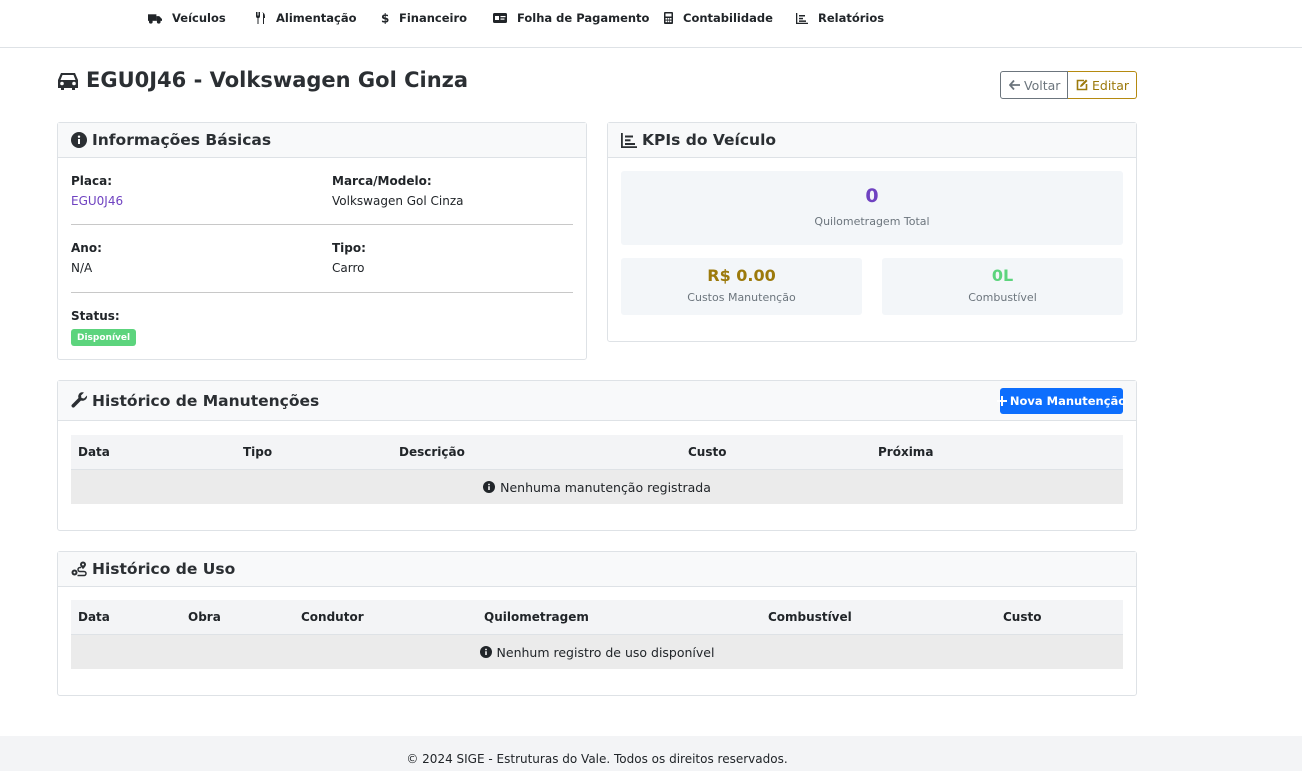  Describe the element at coordinates (597, 401) in the screenshot. I see `manutencoes-card-header: Histórico de Manutenções Nova Manutenção` at that location.